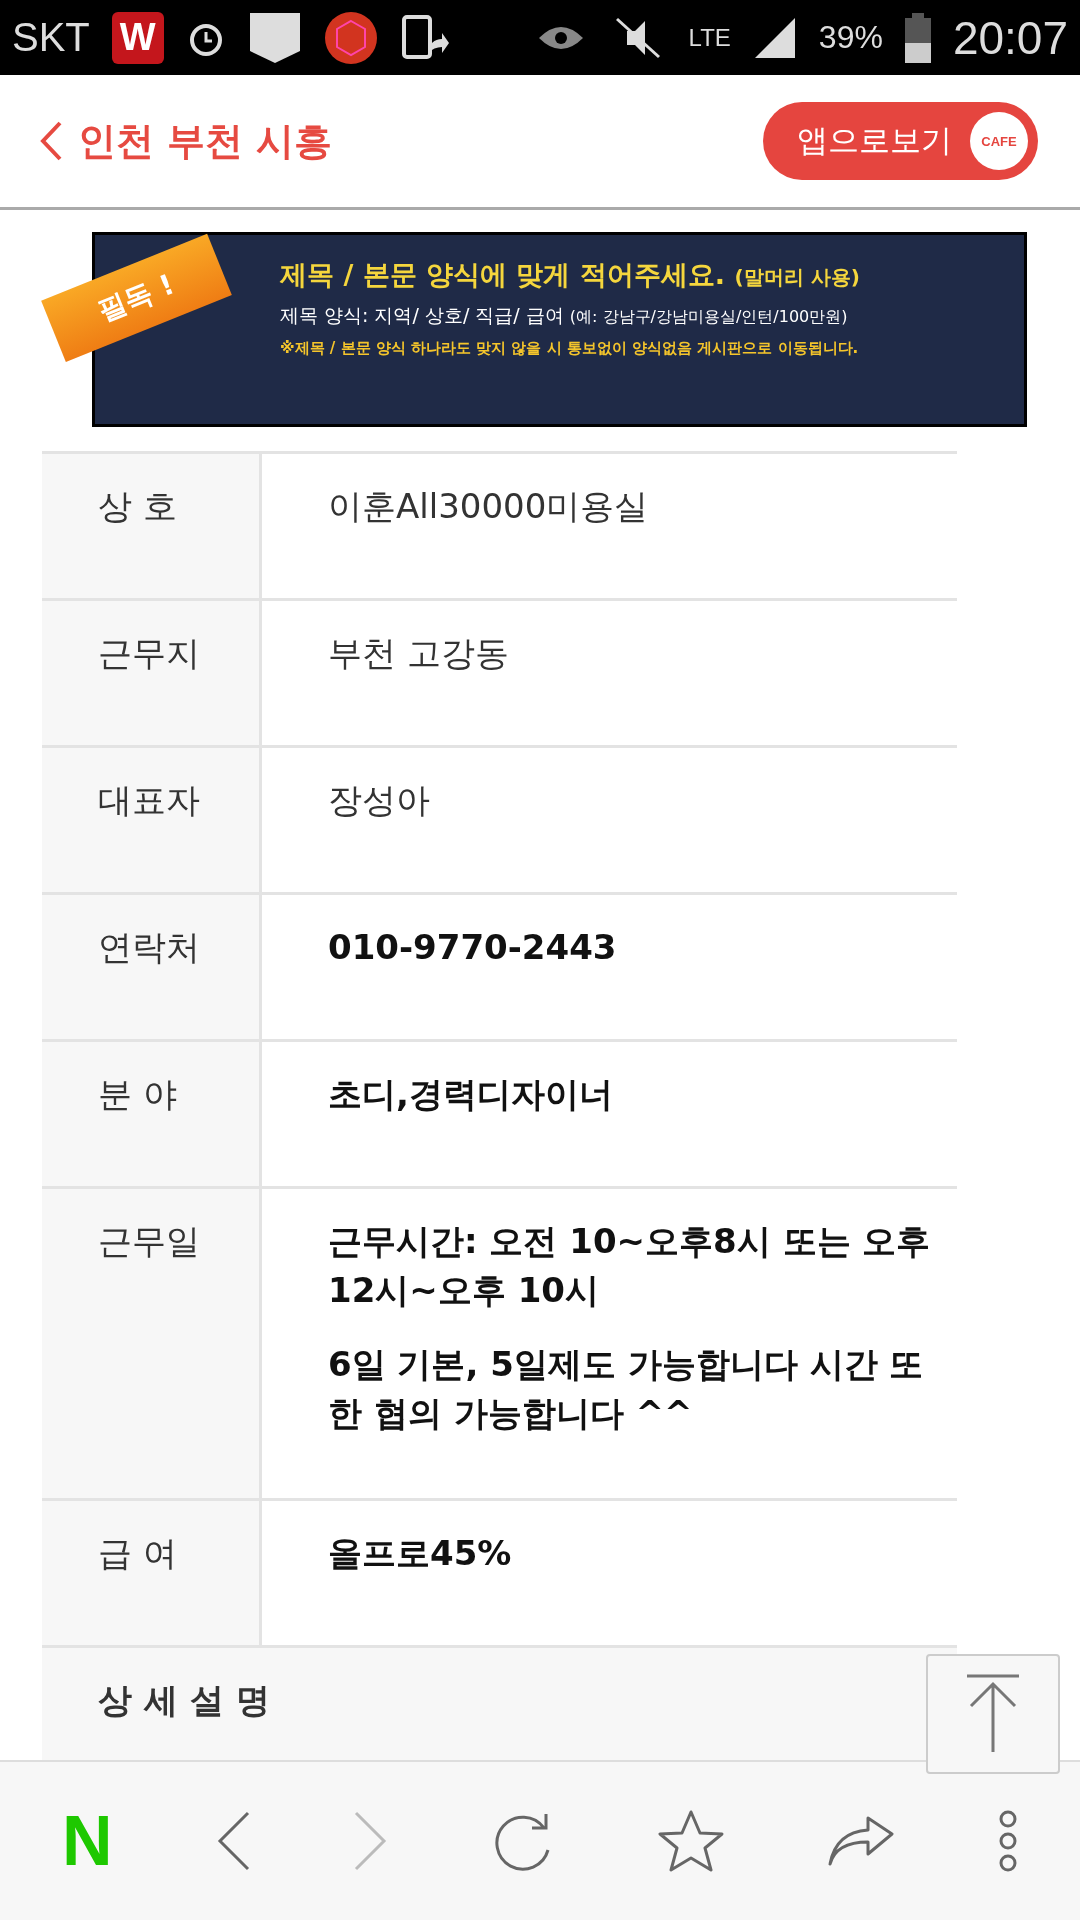 Image resolution: width=1080 pixels, height=1920 pixels. Describe the element at coordinates (917, 37) in the screenshot. I see `battery-icon` at that location.